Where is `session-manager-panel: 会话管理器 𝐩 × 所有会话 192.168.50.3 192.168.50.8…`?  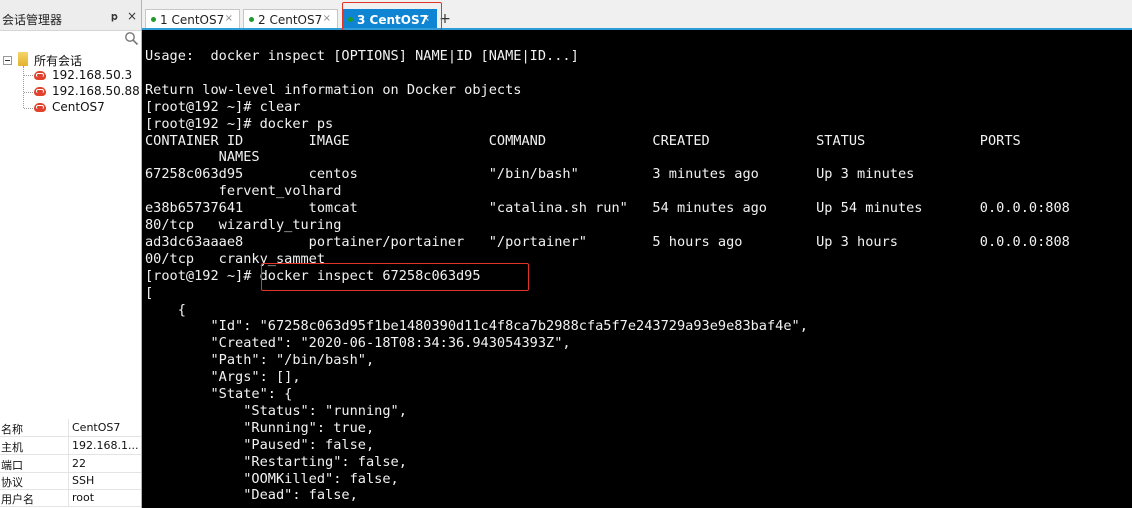 session-manager-panel: 会话管理器 𝐩 × 所有会话 192.168.50.3 192.168.50.8… is located at coordinates (71, 254).